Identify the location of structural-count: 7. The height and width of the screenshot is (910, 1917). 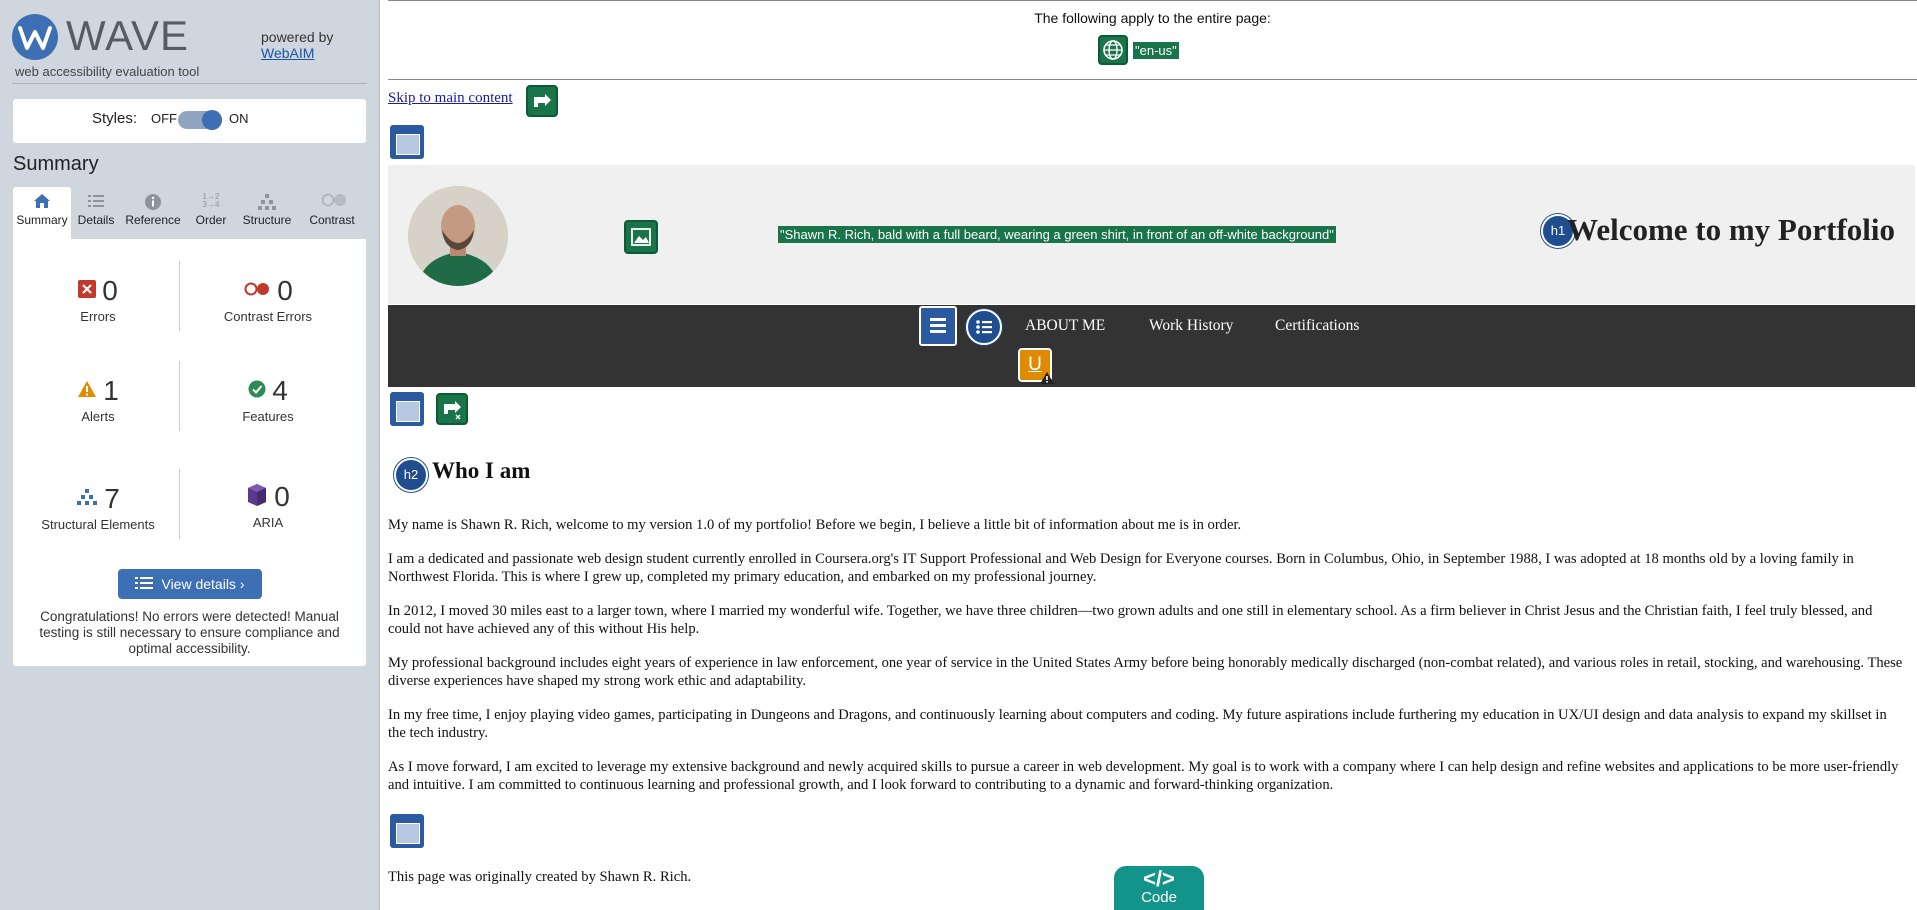
(112, 498).